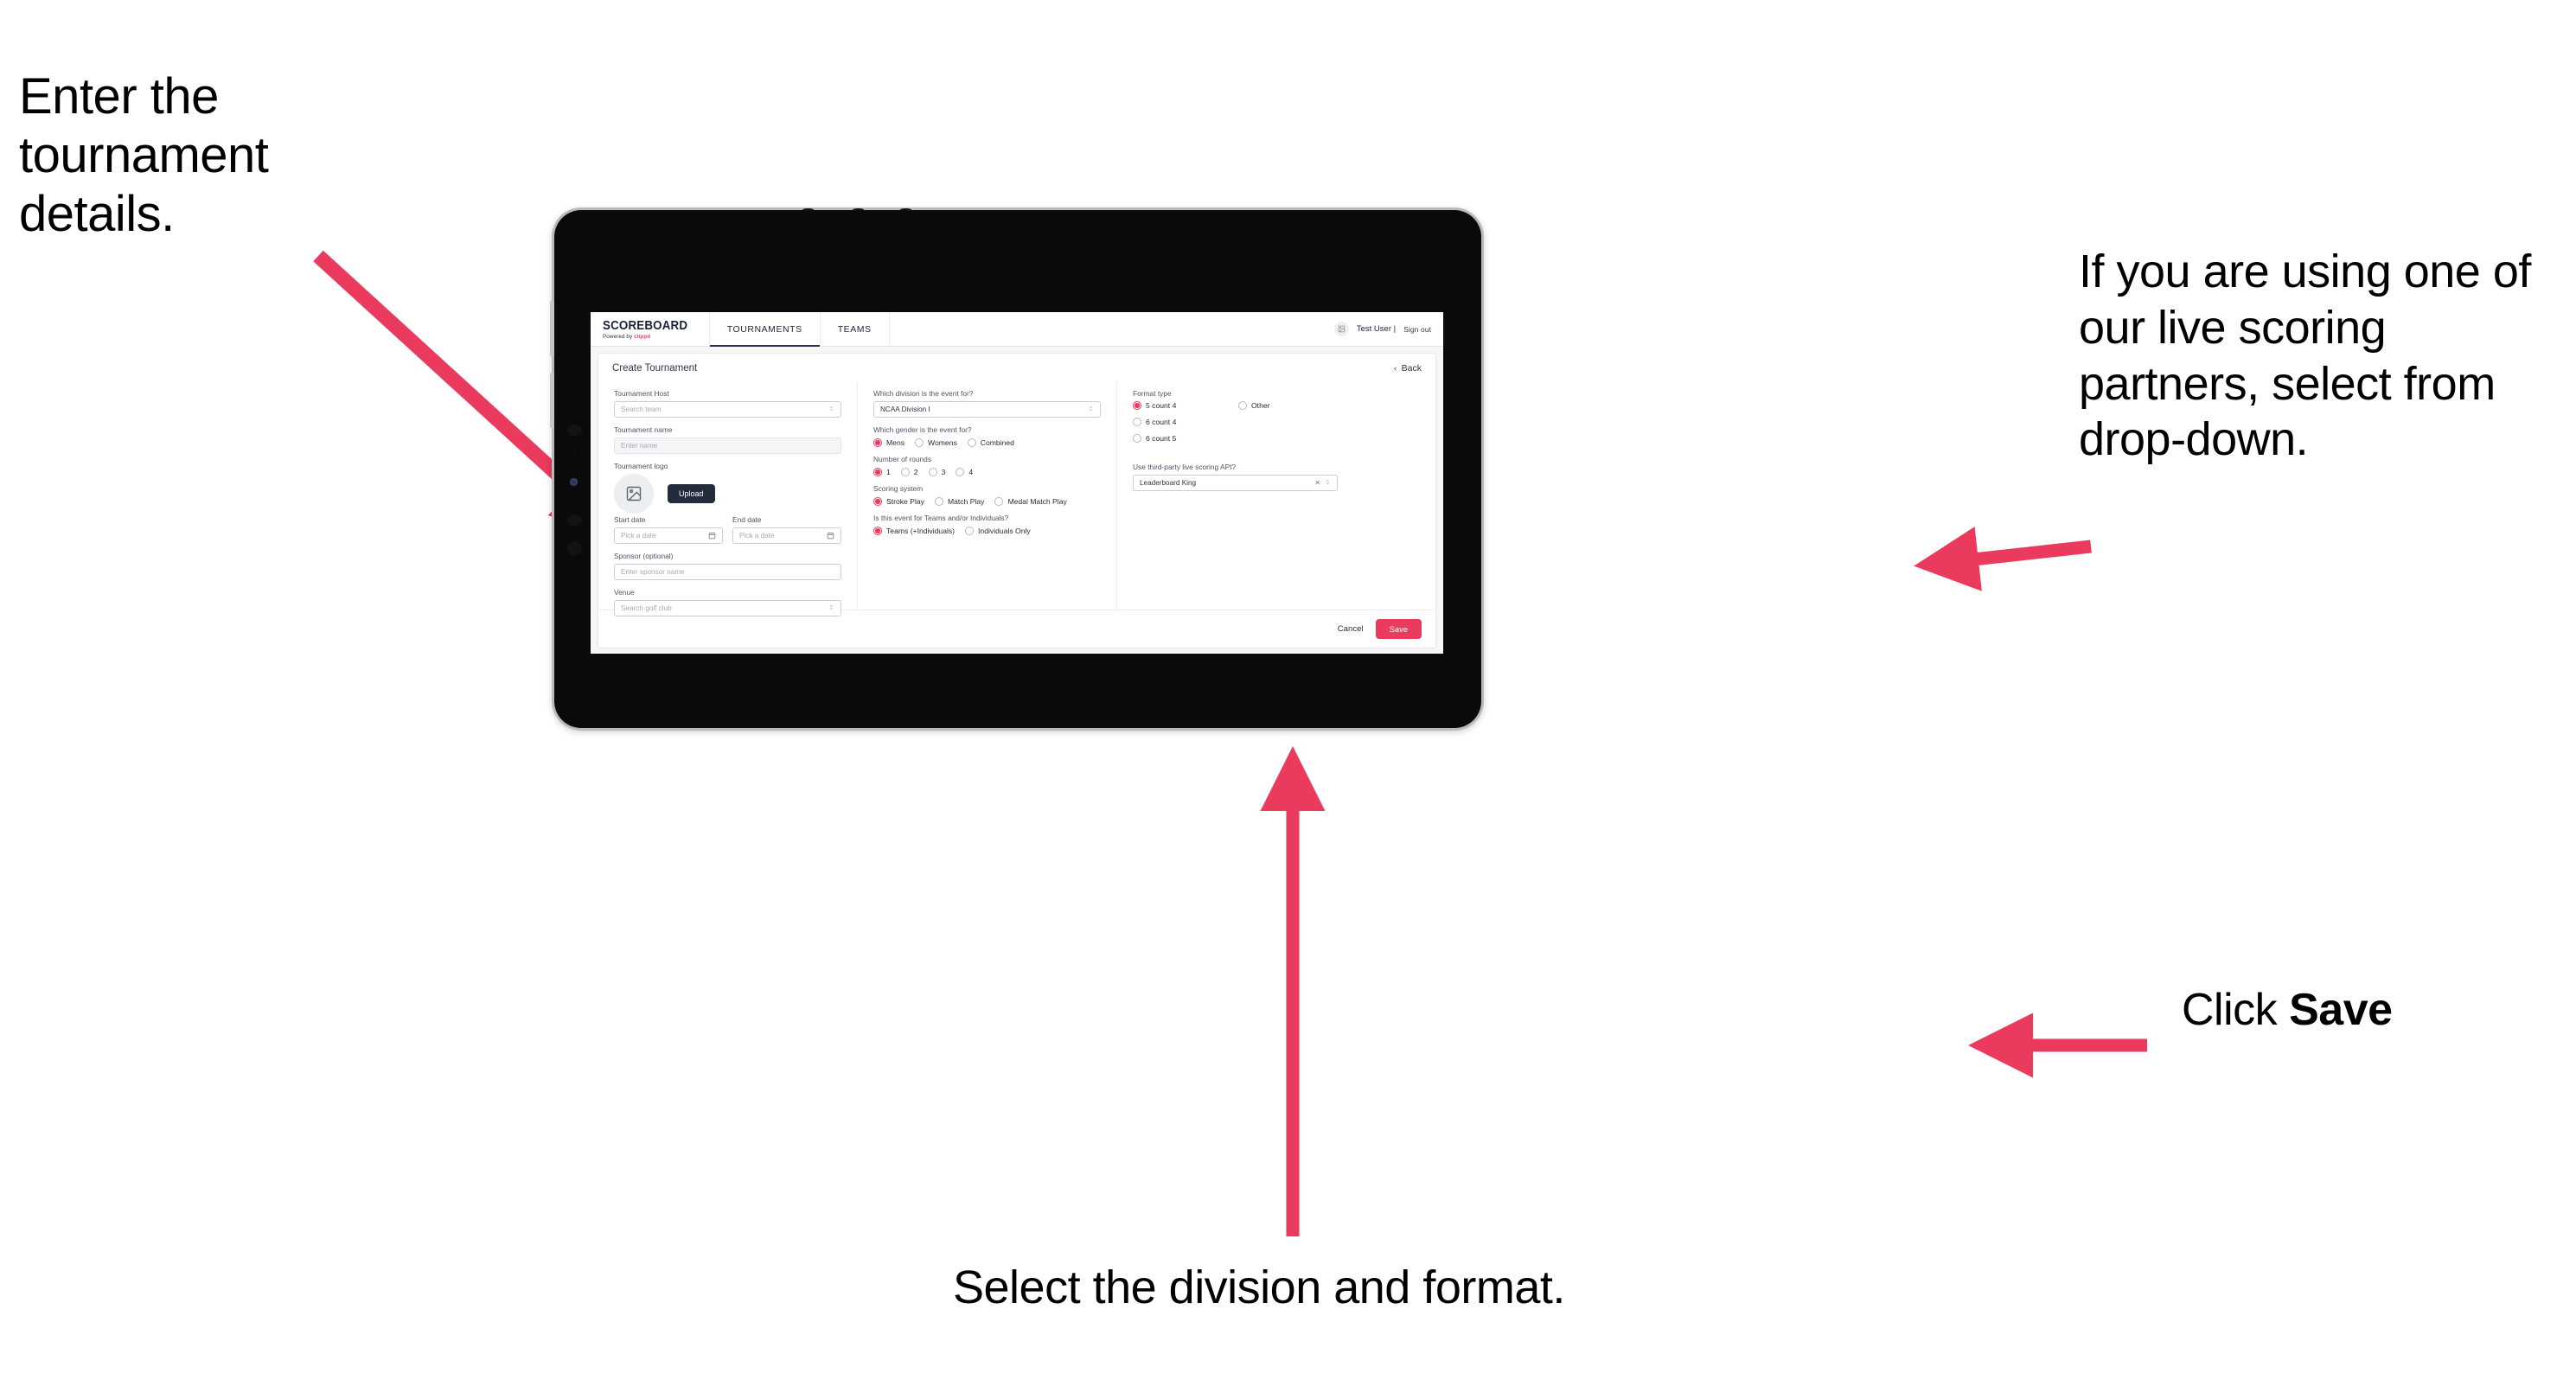 The width and height of the screenshot is (2576, 1386). I want to click on brand-logo: SCOREBOARD Powered by clippd, so click(651, 329).